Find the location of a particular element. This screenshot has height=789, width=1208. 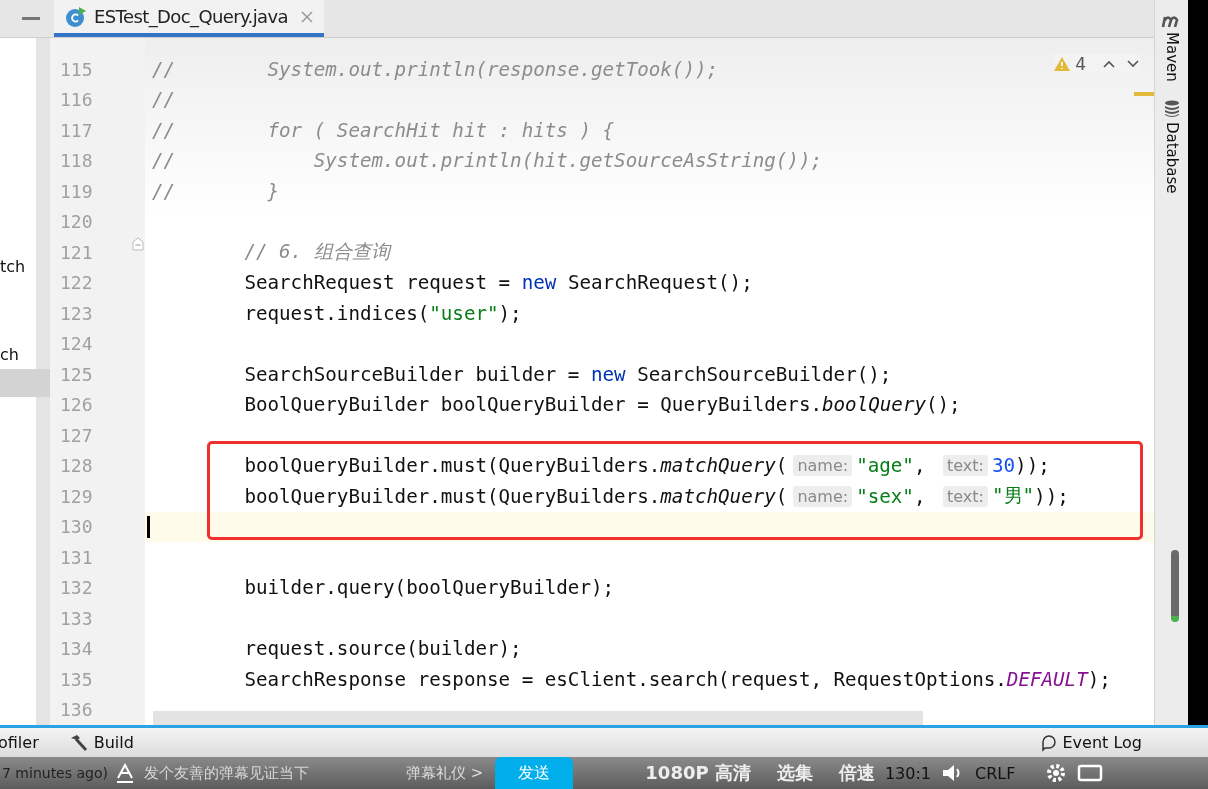

event-log-button: Event Log is located at coordinates (1090, 742).